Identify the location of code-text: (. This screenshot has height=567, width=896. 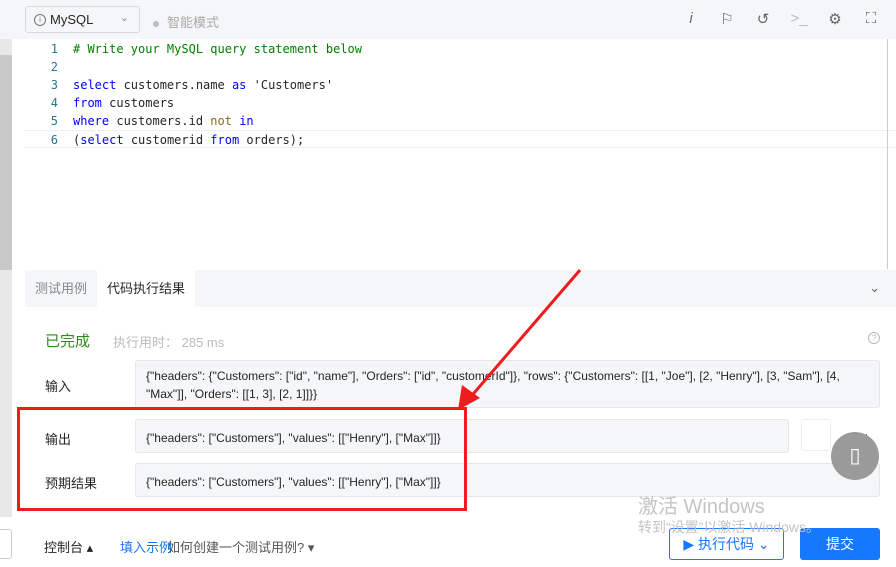
(77, 140).